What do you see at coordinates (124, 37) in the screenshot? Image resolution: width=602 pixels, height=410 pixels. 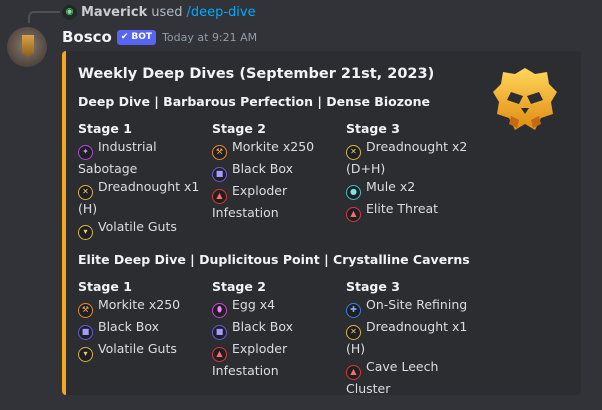 I see `verified-check-icon: ✔` at bounding box center [124, 37].